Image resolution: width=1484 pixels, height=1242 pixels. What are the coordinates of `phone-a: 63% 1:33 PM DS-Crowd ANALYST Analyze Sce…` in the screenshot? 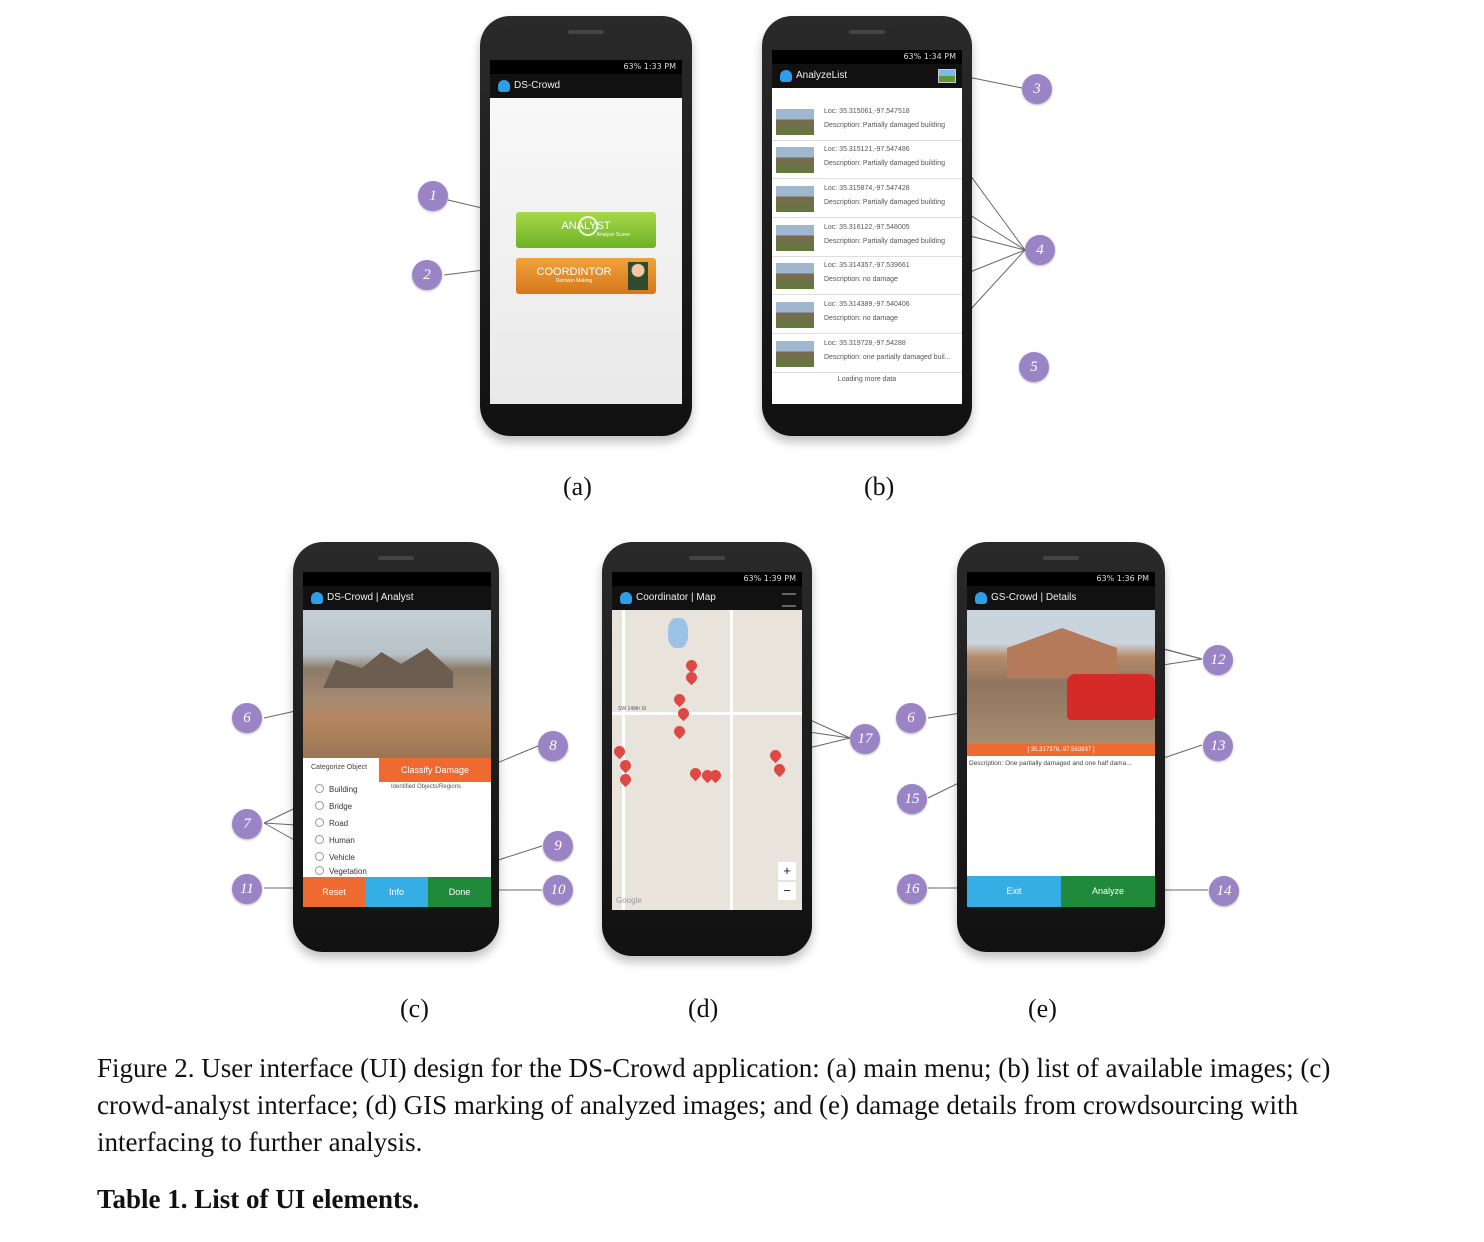 It's located at (586, 226).